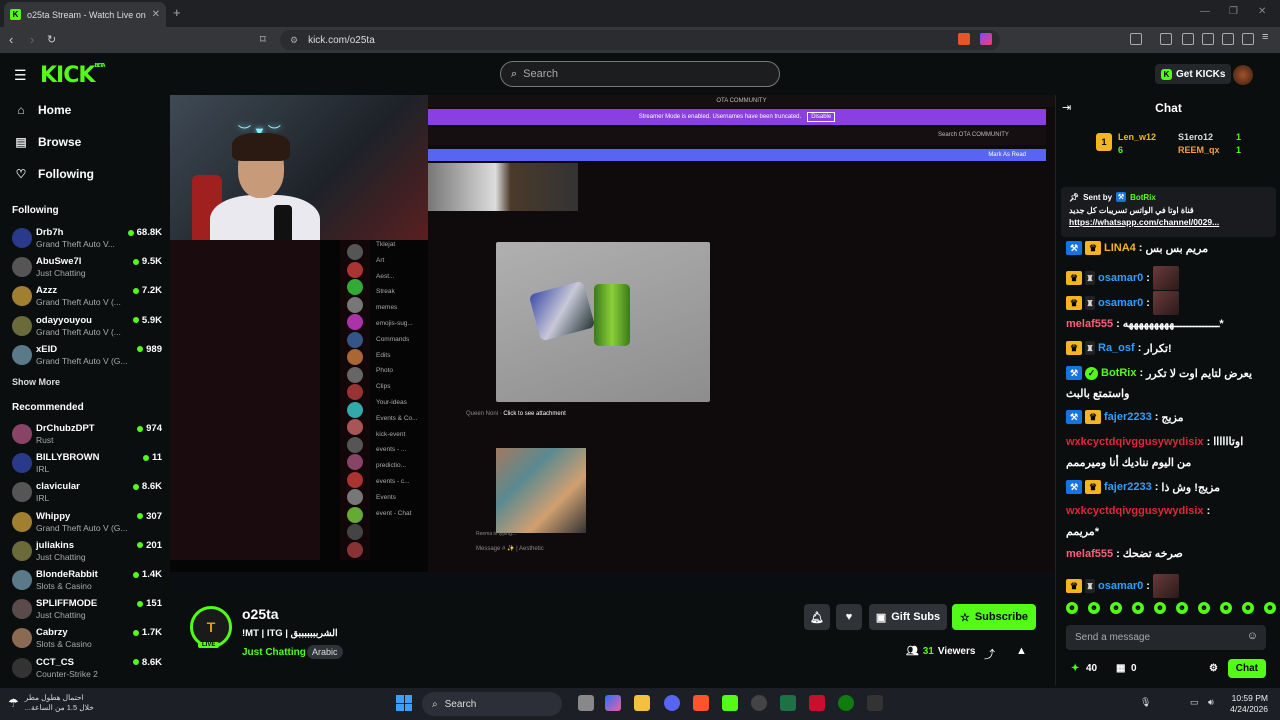 The height and width of the screenshot is (720, 1280). Describe the element at coordinates (20, 75) in the screenshot. I see `hamburger-menu-icon: ☰` at that location.